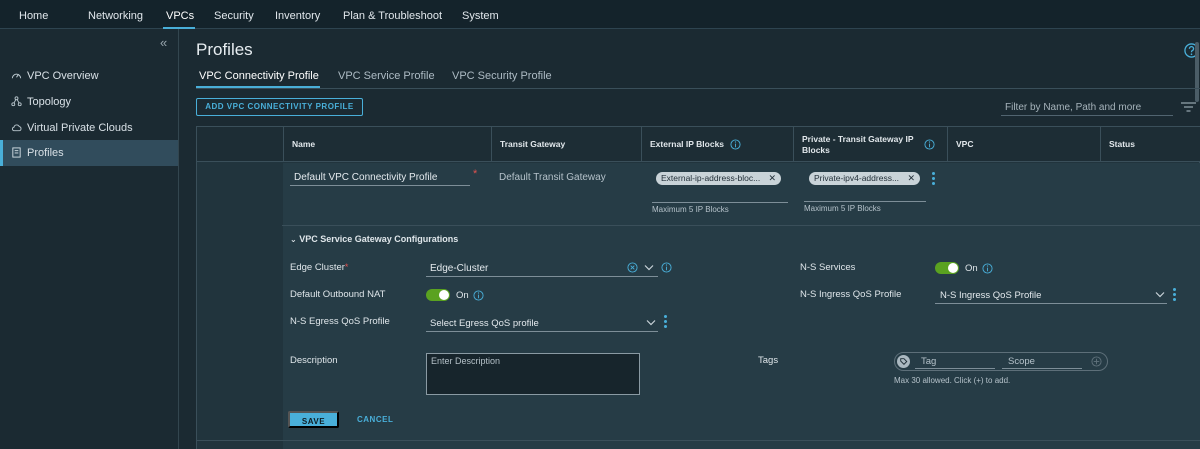 The width and height of the screenshot is (1200, 449). I want to click on edge-cluster-underline, so click(542, 276).